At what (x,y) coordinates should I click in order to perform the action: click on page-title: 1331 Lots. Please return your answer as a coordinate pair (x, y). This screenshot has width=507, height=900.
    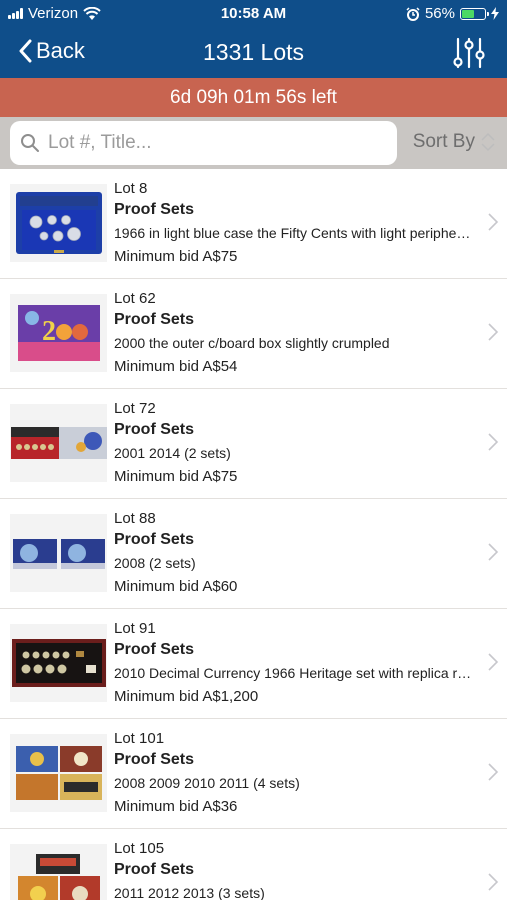
    Looking at the image, I should click on (253, 52).